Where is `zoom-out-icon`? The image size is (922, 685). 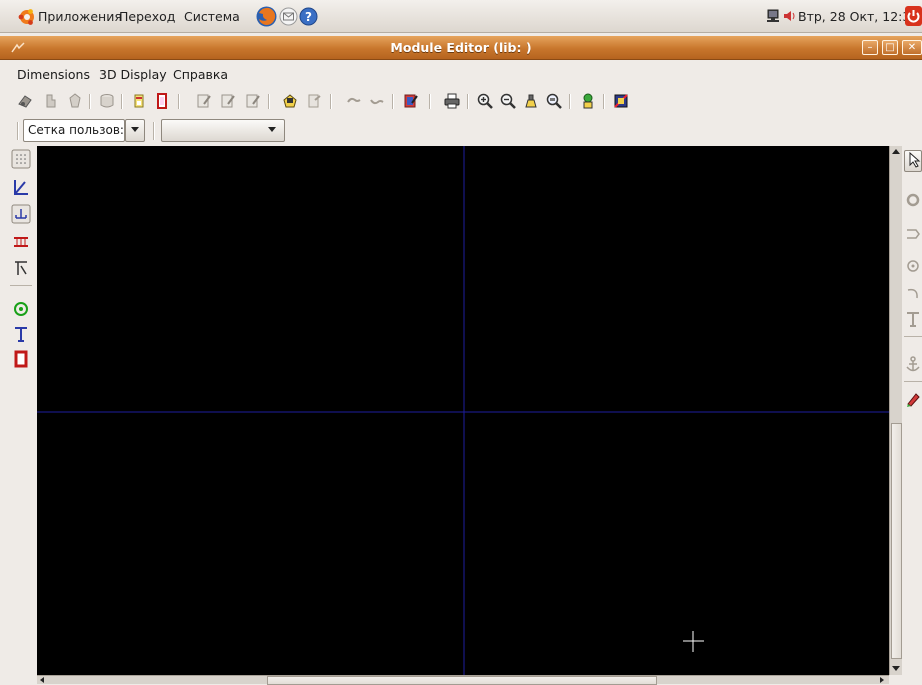
zoom-out-icon is located at coordinates (508, 101).